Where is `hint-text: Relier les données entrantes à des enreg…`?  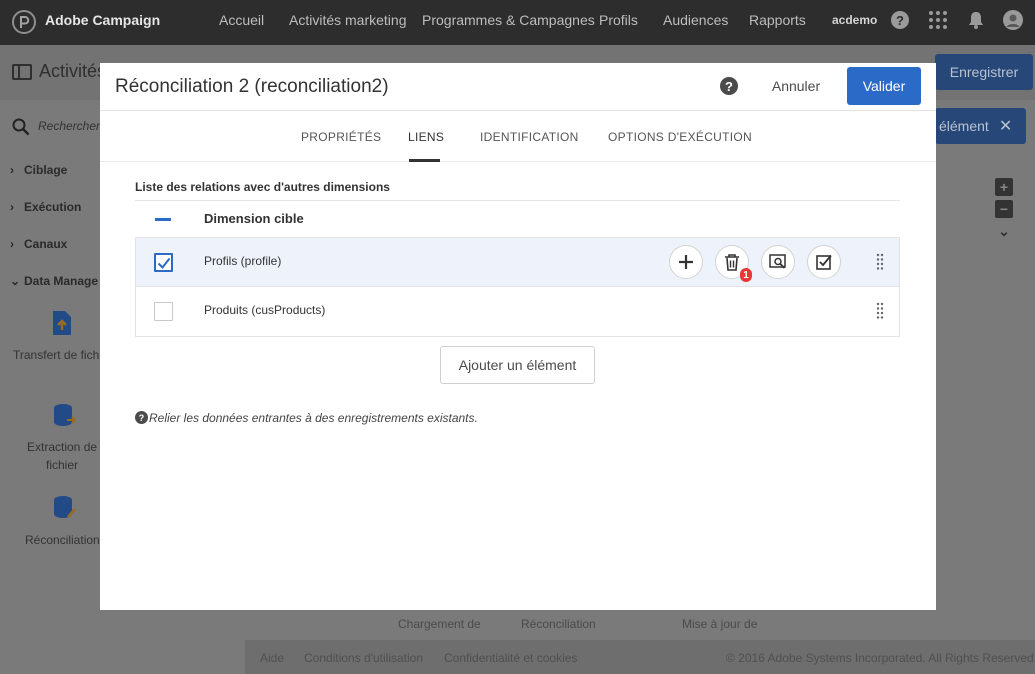 hint-text: Relier les données entrantes à des enreg… is located at coordinates (313, 418).